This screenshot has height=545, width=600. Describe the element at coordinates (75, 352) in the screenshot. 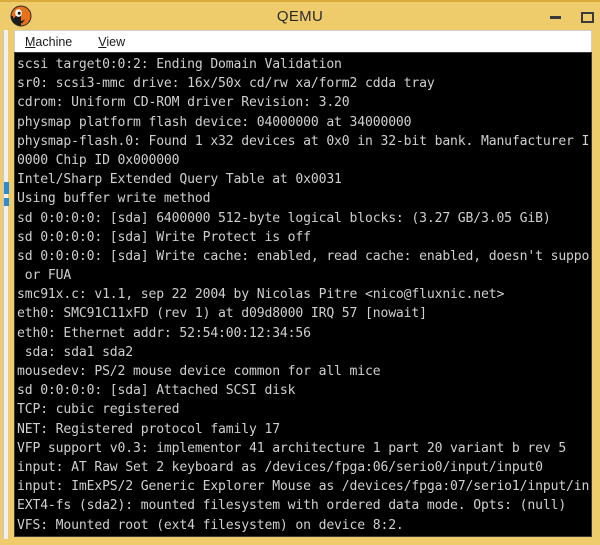

I see `console-line: sda: sda1 sda2` at that location.